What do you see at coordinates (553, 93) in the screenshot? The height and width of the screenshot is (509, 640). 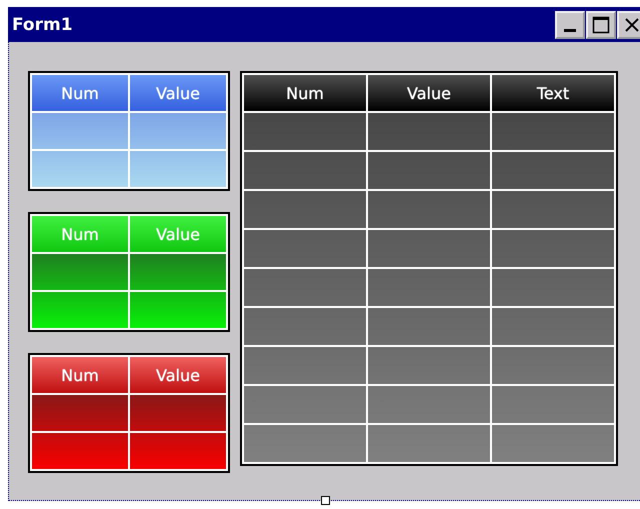 I see `column-header: Text` at bounding box center [553, 93].